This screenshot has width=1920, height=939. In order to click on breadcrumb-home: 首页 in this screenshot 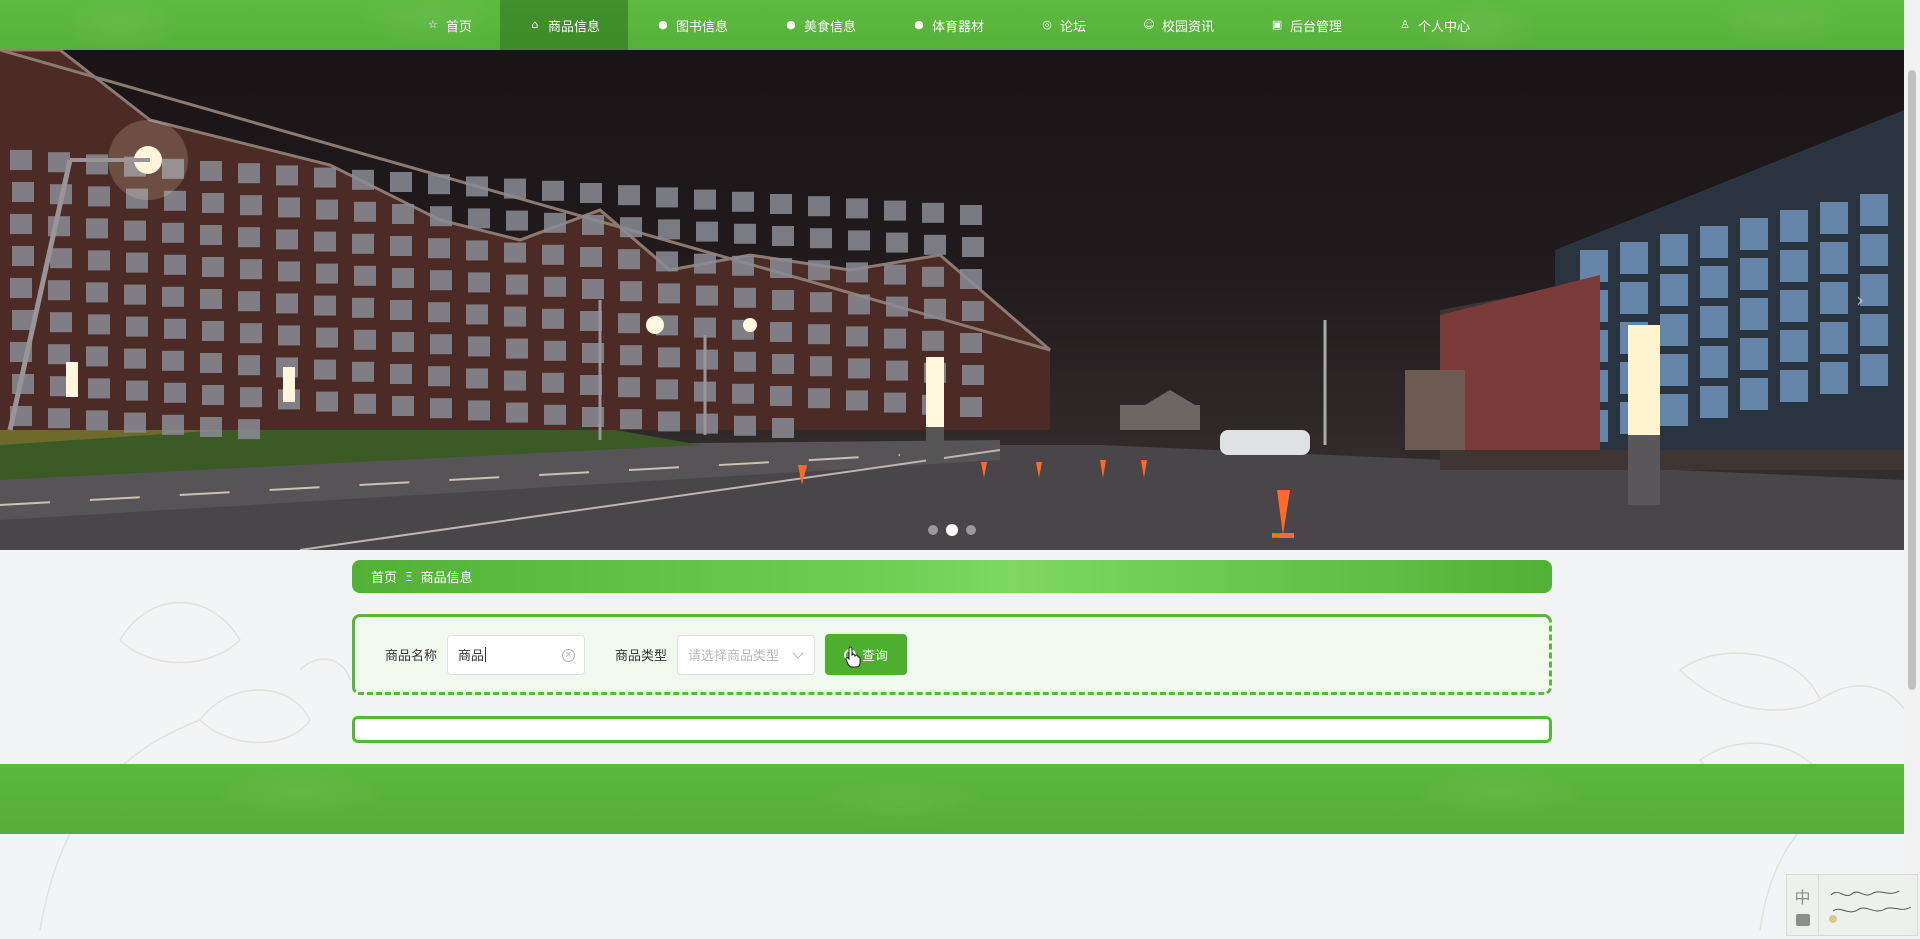, I will do `click(384, 576)`.